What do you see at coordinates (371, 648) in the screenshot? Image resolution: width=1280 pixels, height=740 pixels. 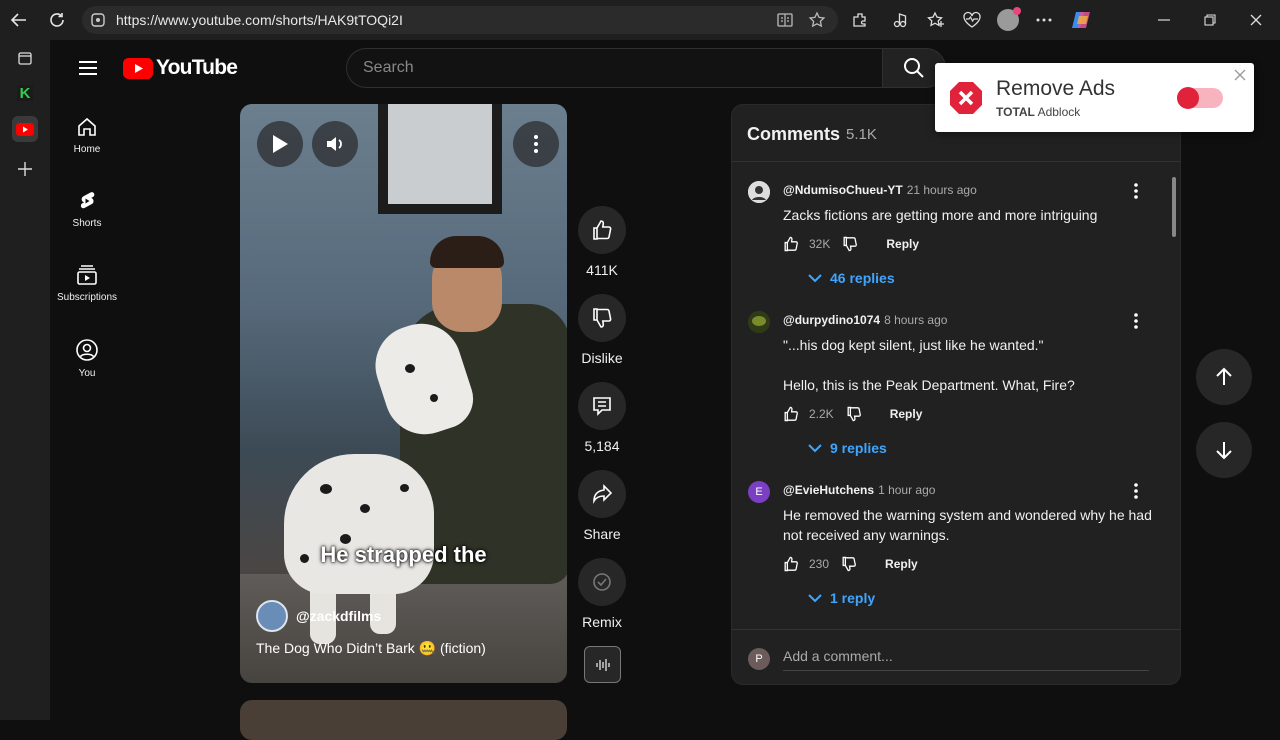 I see `video-title: The Dog Who Didn’t Bark 🤐 (fiction)` at bounding box center [371, 648].